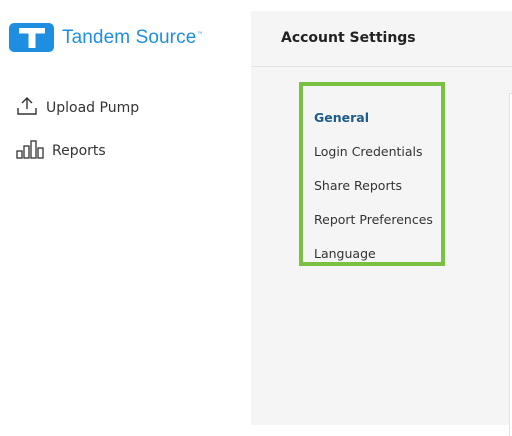 This screenshot has height=436, width=512. What do you see at coordinates (341, 117) in the screenshot?
I see `settings-menu-item-general: General` at bounding box center [341, 117].